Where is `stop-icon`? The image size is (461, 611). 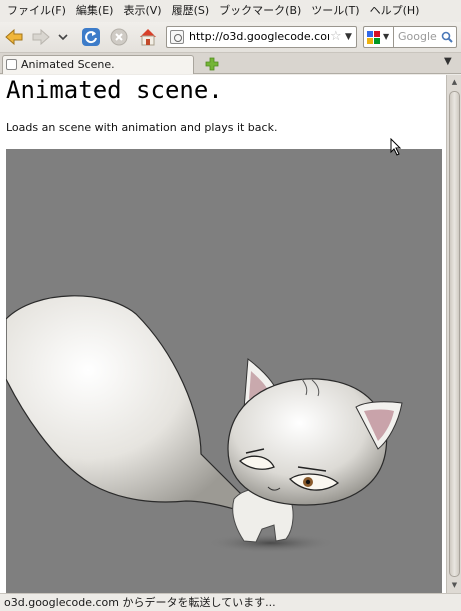
stop-icon is located at coordinates (119, 37).